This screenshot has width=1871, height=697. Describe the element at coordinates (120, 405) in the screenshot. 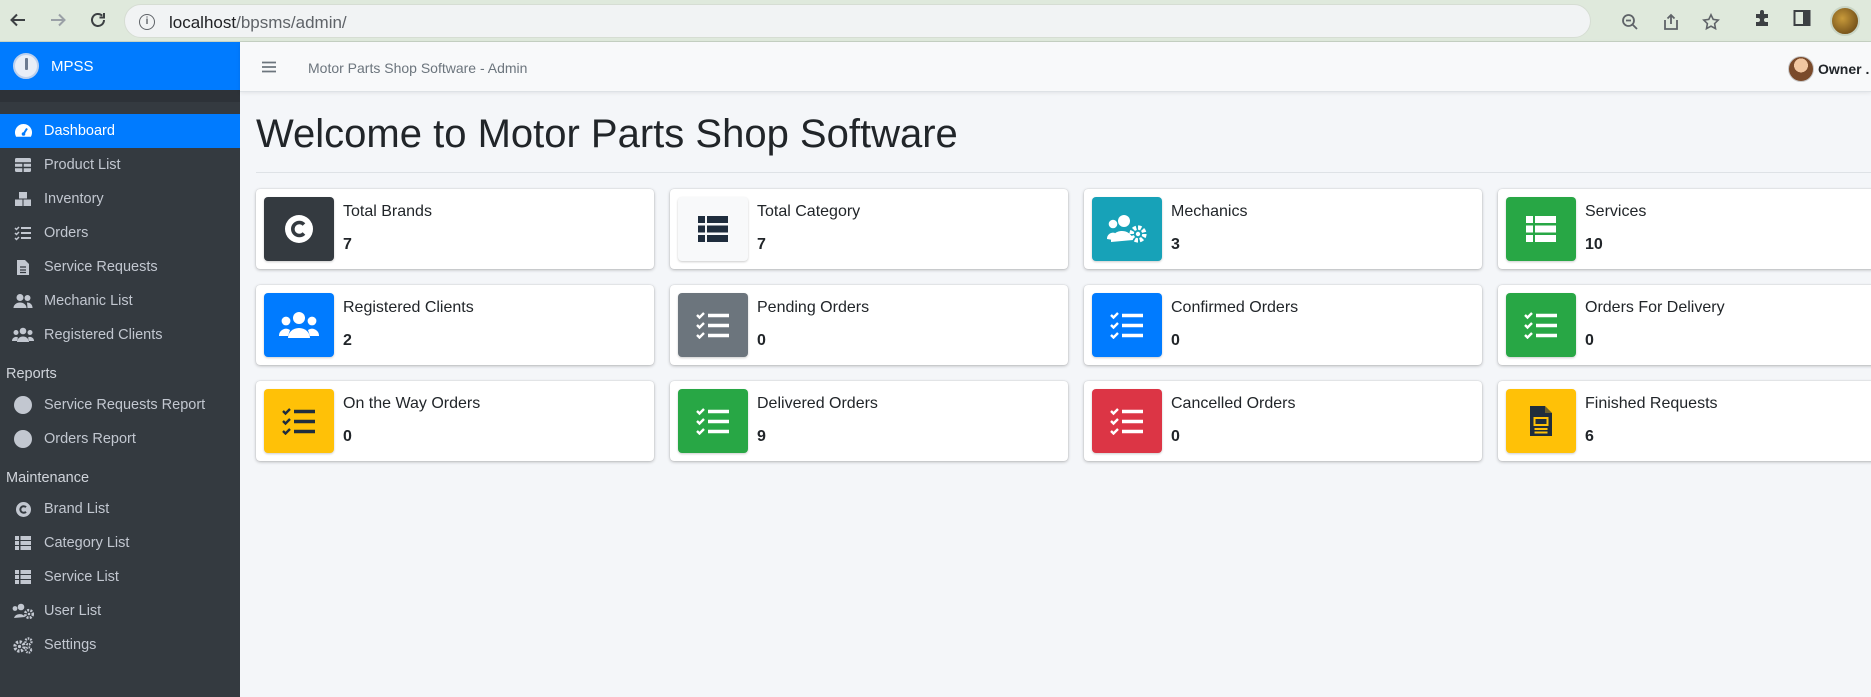

I see `sidebar-item-service-requests-report: Service Requests Report` at that location.